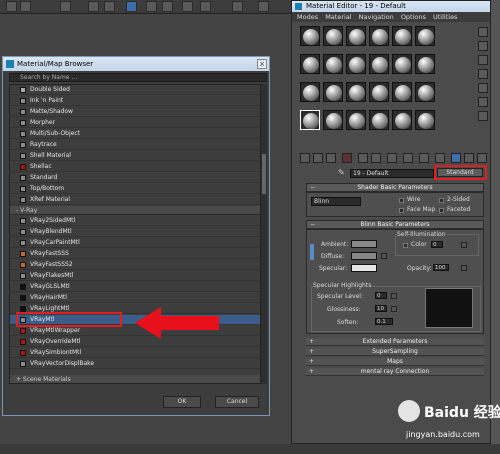 The image size is (500, 454). Describe the element at coordinates (135, 287) in the screenshot. I see `material-list-item: VRayGLSLMtl` at that location.